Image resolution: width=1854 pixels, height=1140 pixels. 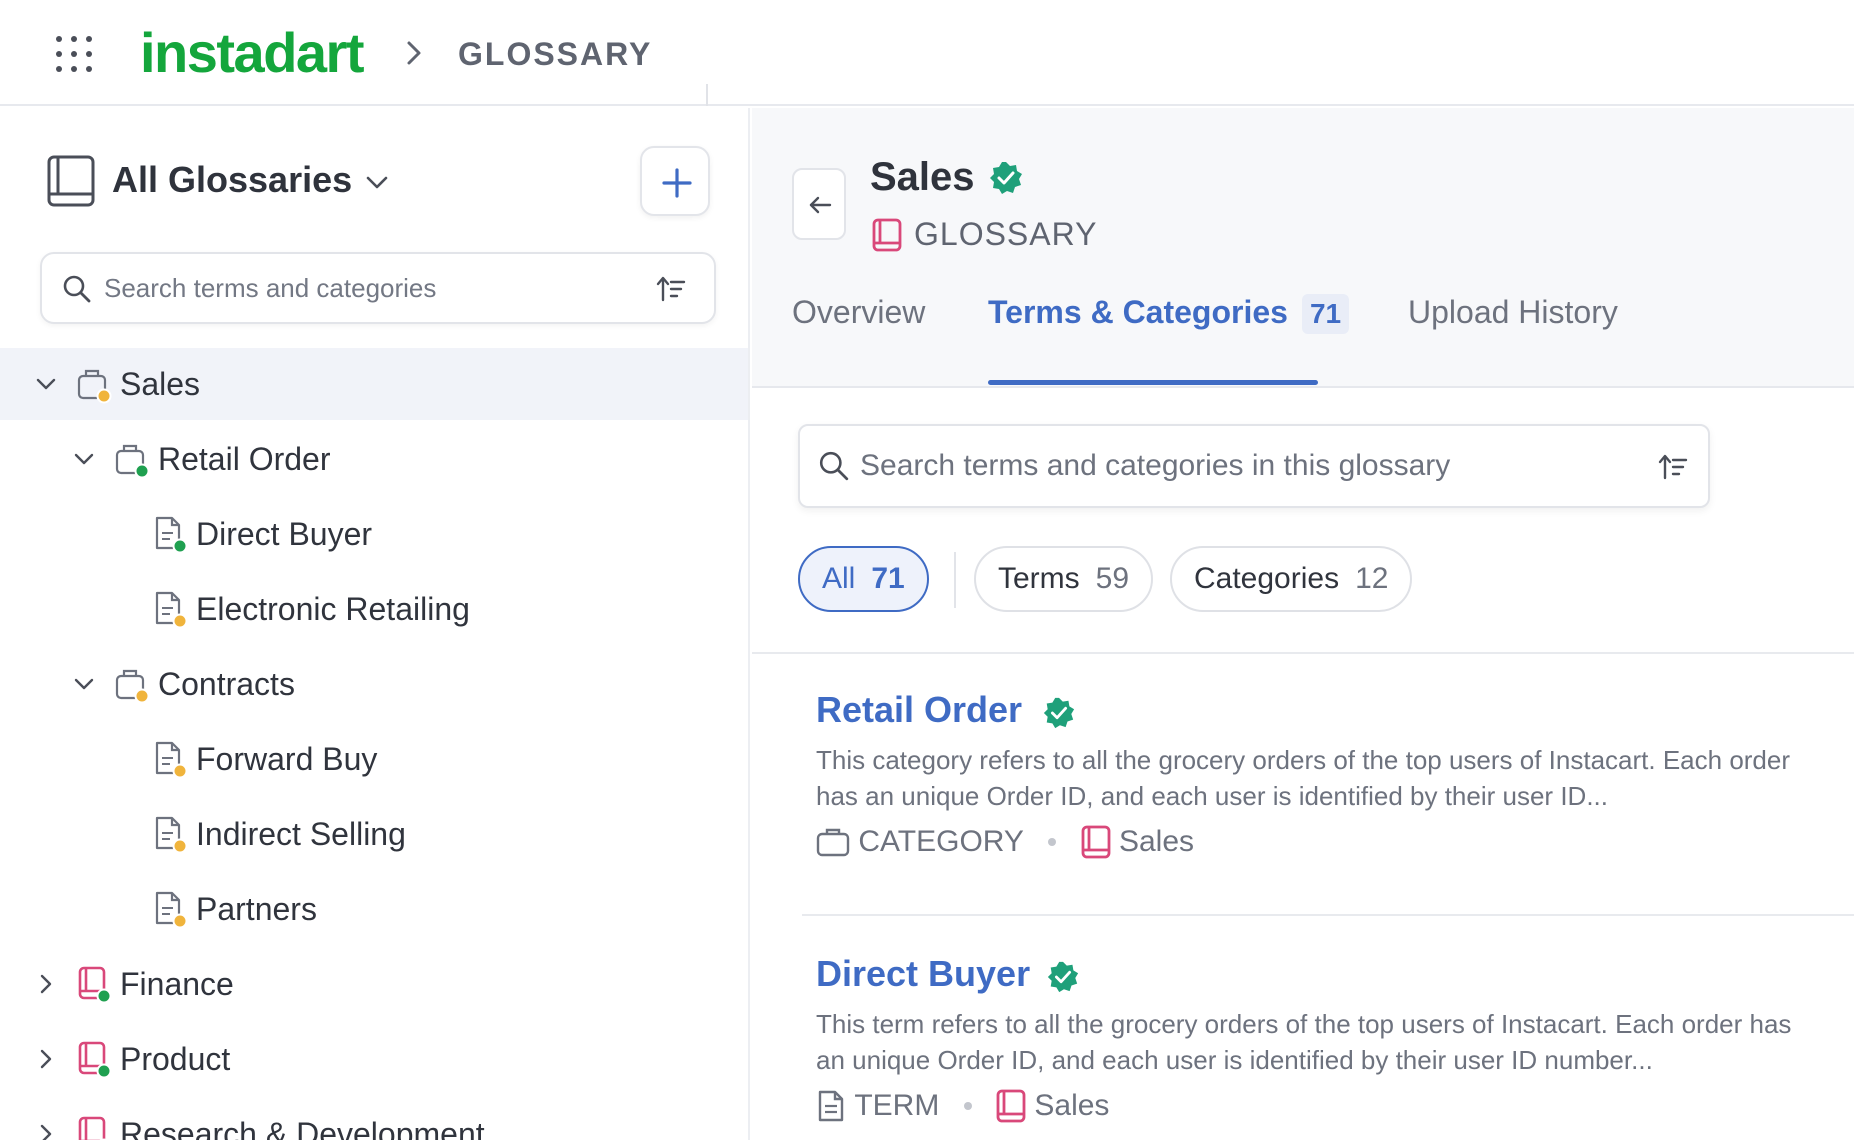 I want to click on back-button, so click(x=819, y=204).